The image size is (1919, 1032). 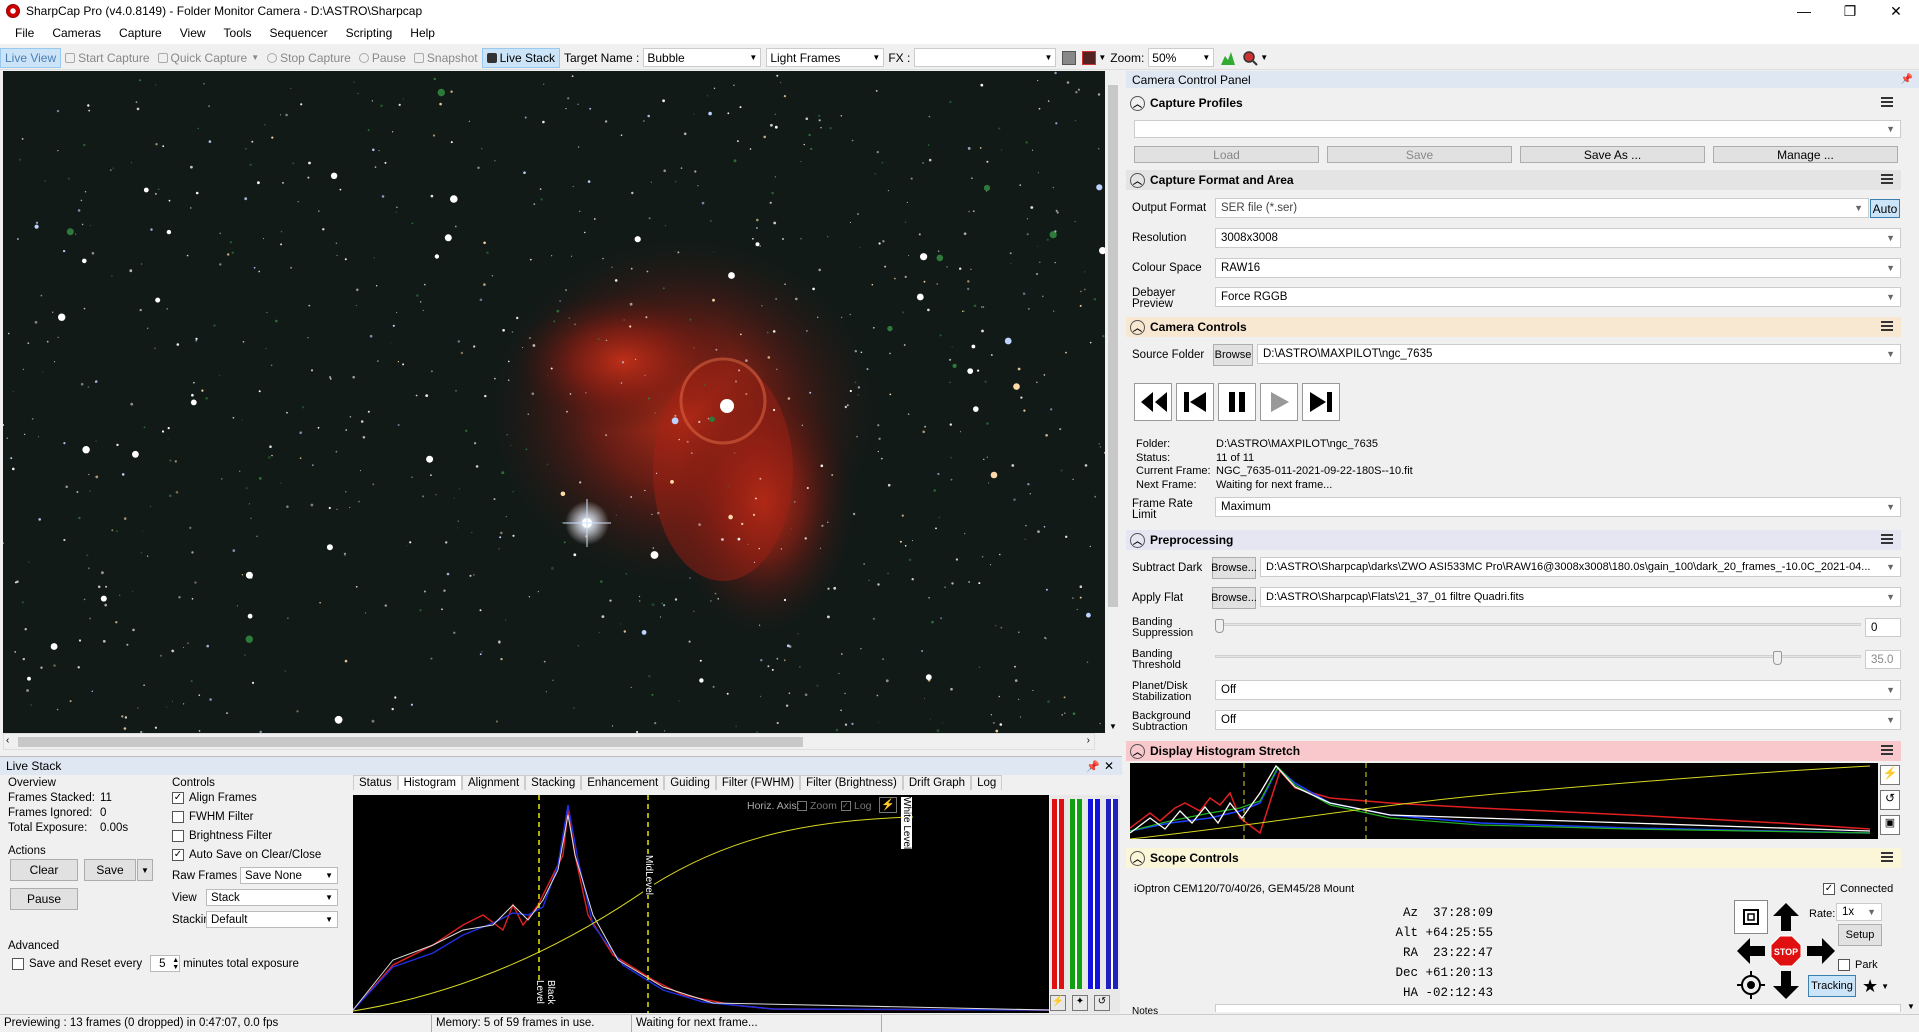 I want to click on tab-histogram: Histogram, so click(x=430, y=782).